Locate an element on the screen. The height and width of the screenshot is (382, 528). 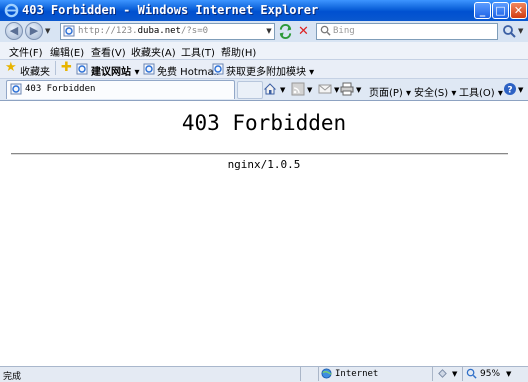
mail-dropdown: ▼ is located at coordinates (336, 90).